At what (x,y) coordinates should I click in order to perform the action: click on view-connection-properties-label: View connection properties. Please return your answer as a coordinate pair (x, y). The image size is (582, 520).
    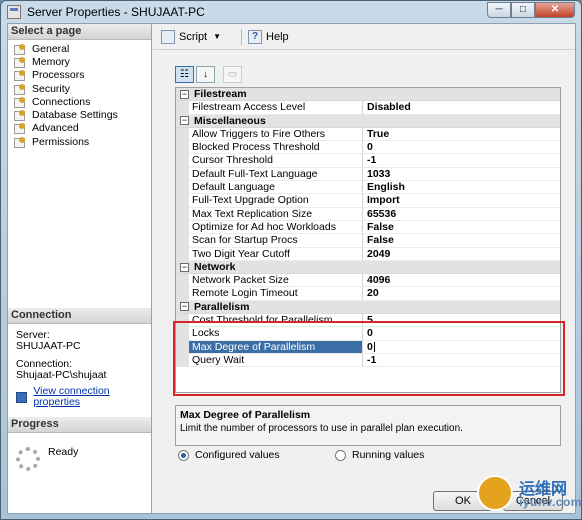
    Looking at the image, I should click on (71, 396).